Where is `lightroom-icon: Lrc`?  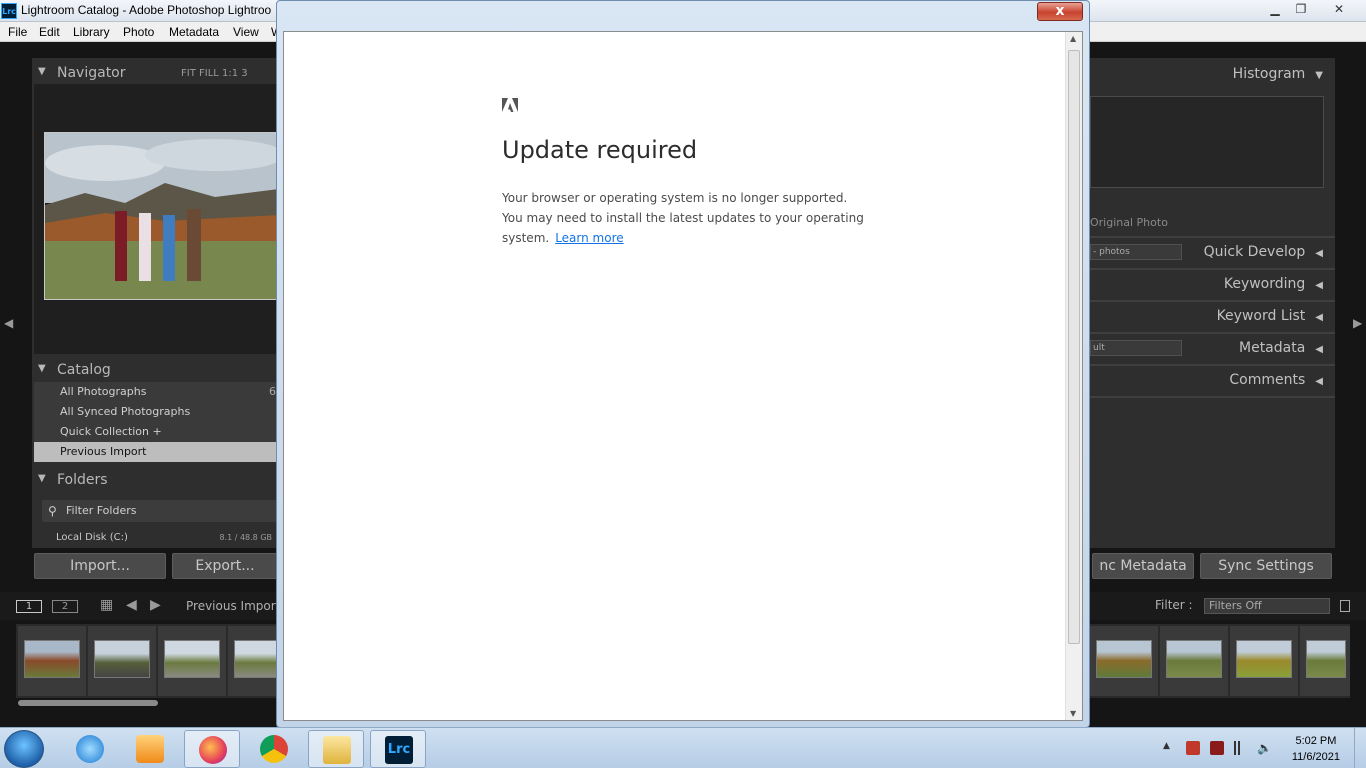
lightroom-icon: Lrc is located at coordinates (398, 749).